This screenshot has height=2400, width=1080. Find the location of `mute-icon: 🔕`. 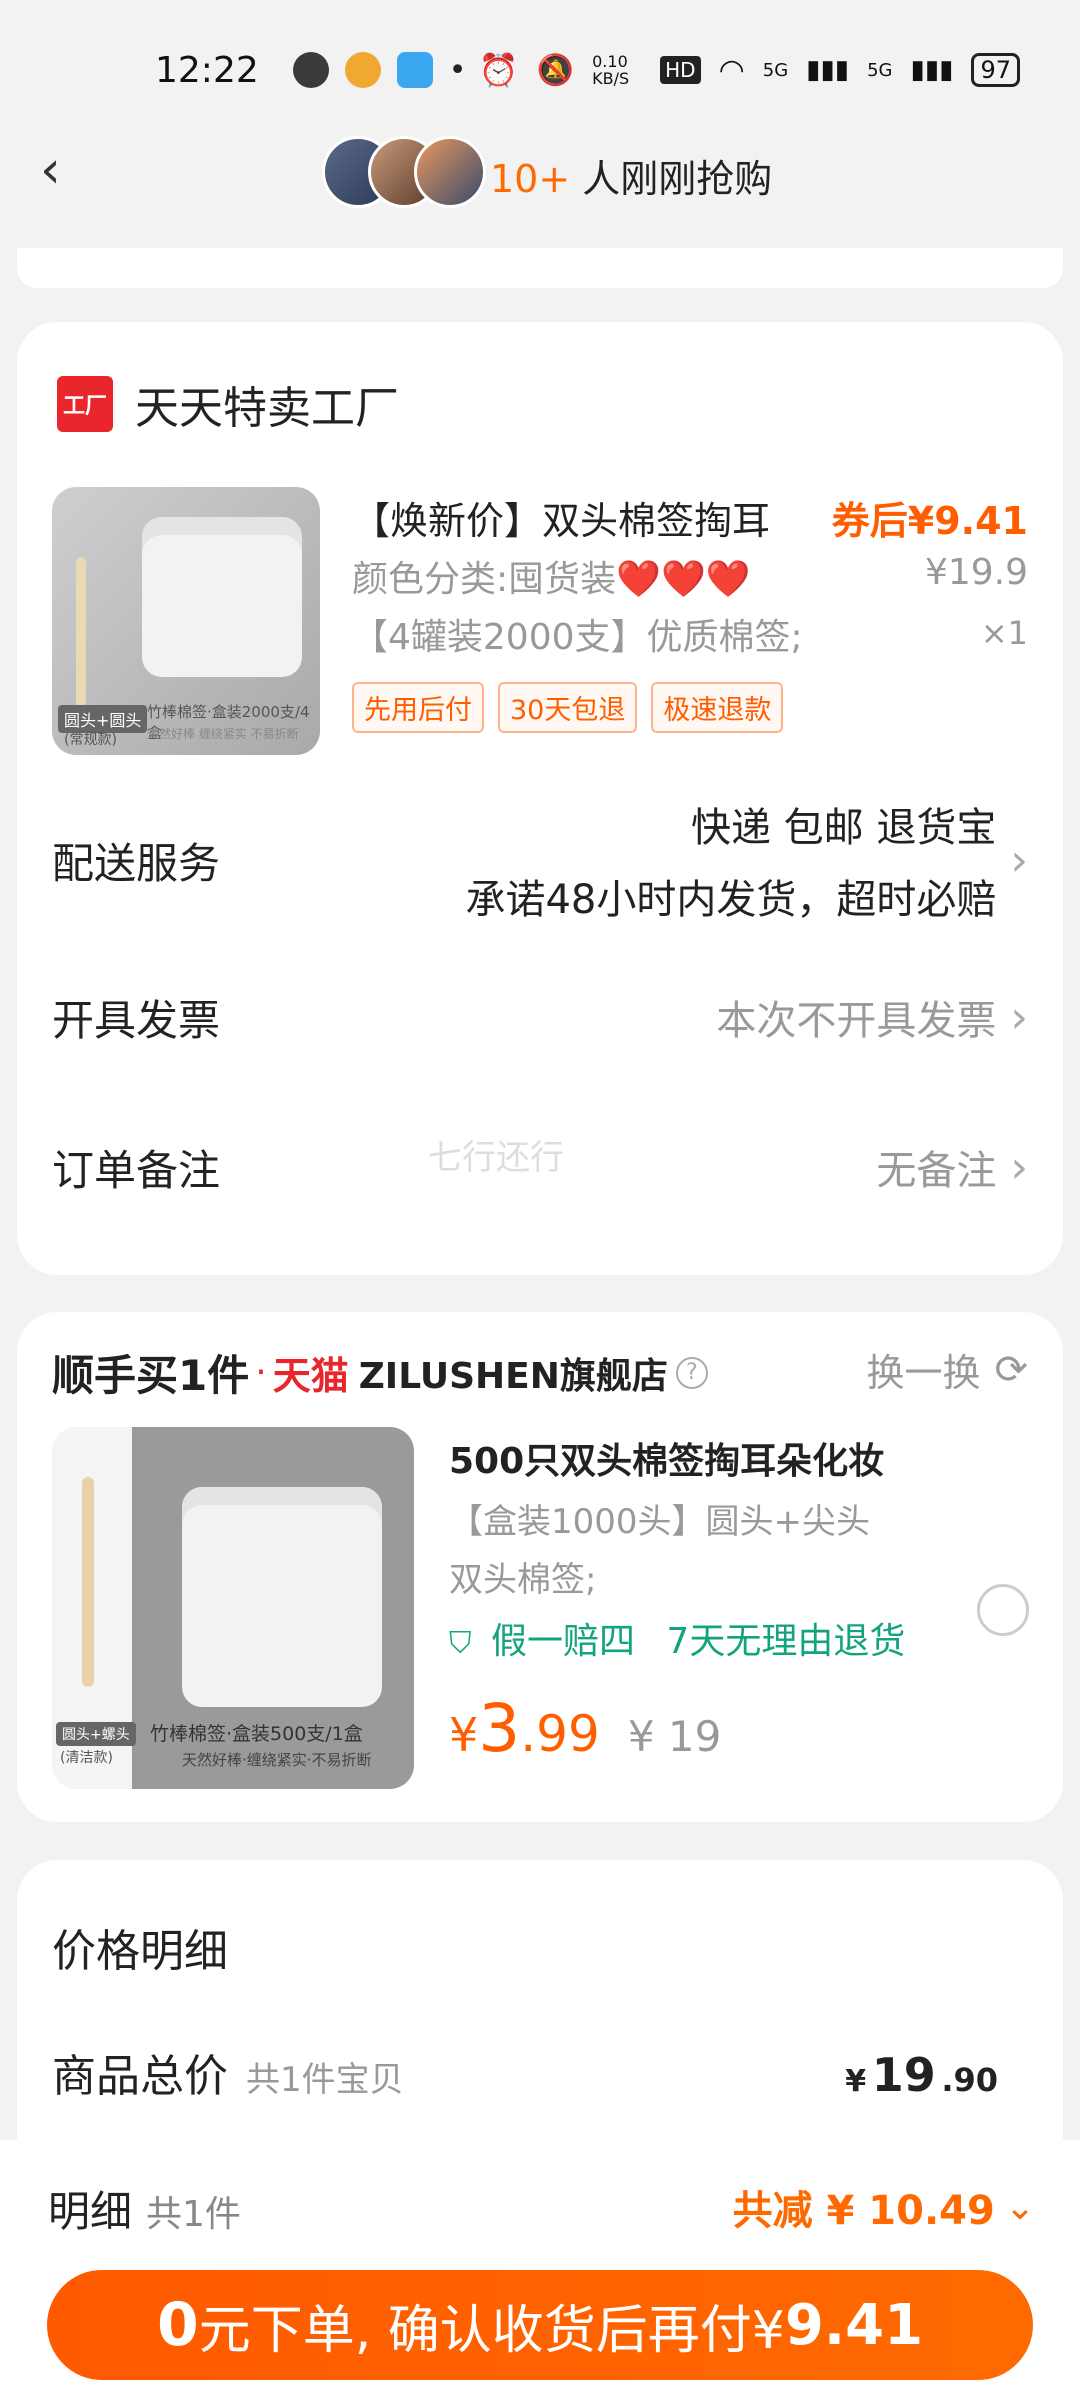

mute-icon: 🔕 is located at coordinates (555, 70).